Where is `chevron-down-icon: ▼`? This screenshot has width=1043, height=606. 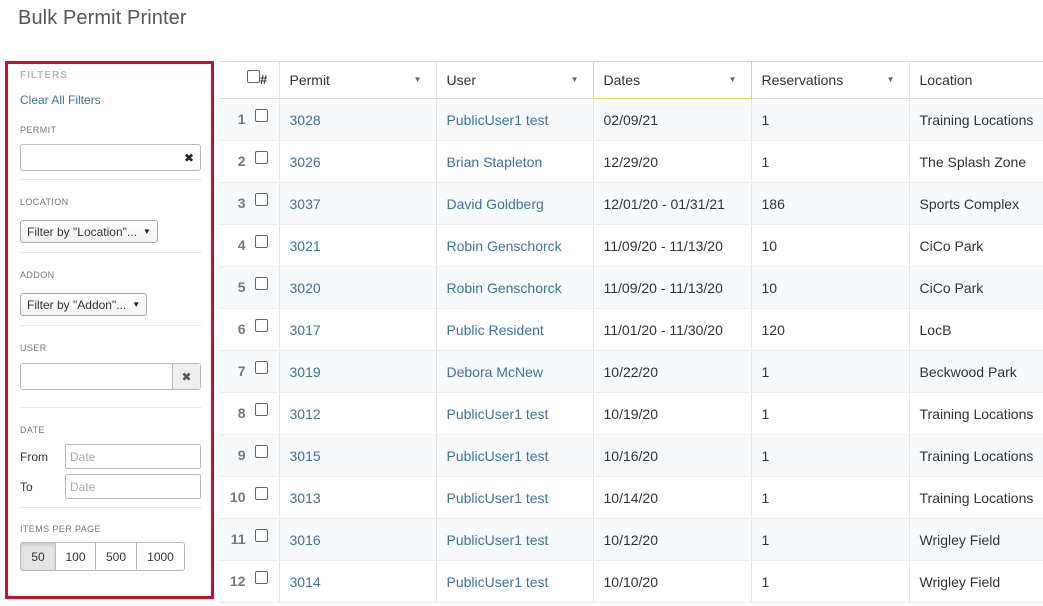 chevron-down-icon: ▼ is located at coordinates (146, 231).